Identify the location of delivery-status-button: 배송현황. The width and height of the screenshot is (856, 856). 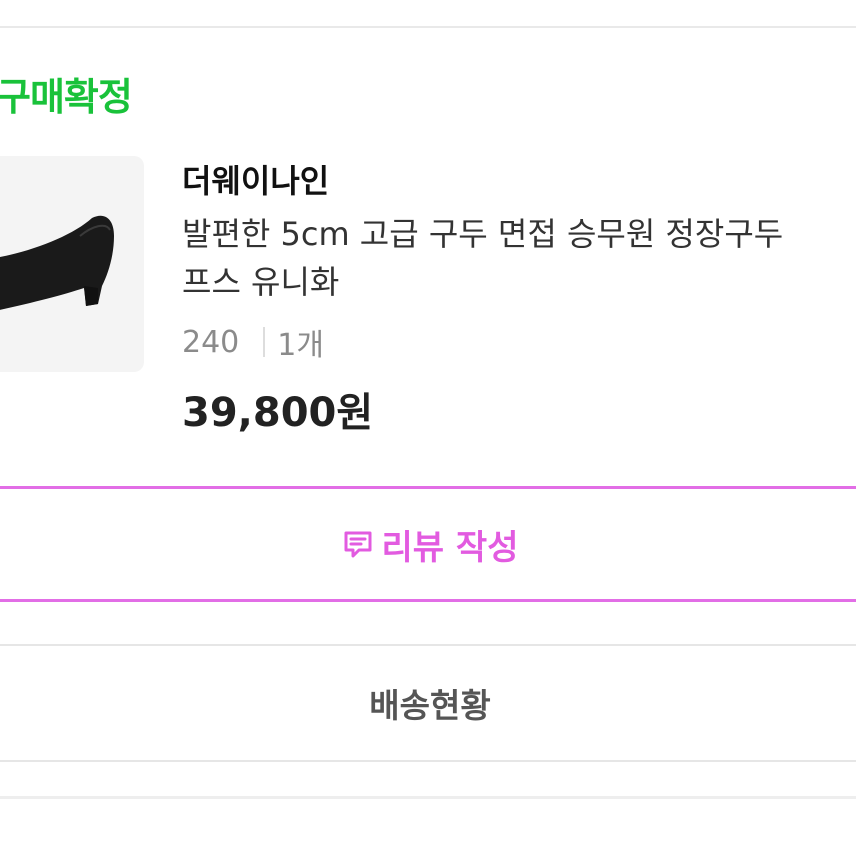
(428, 703).